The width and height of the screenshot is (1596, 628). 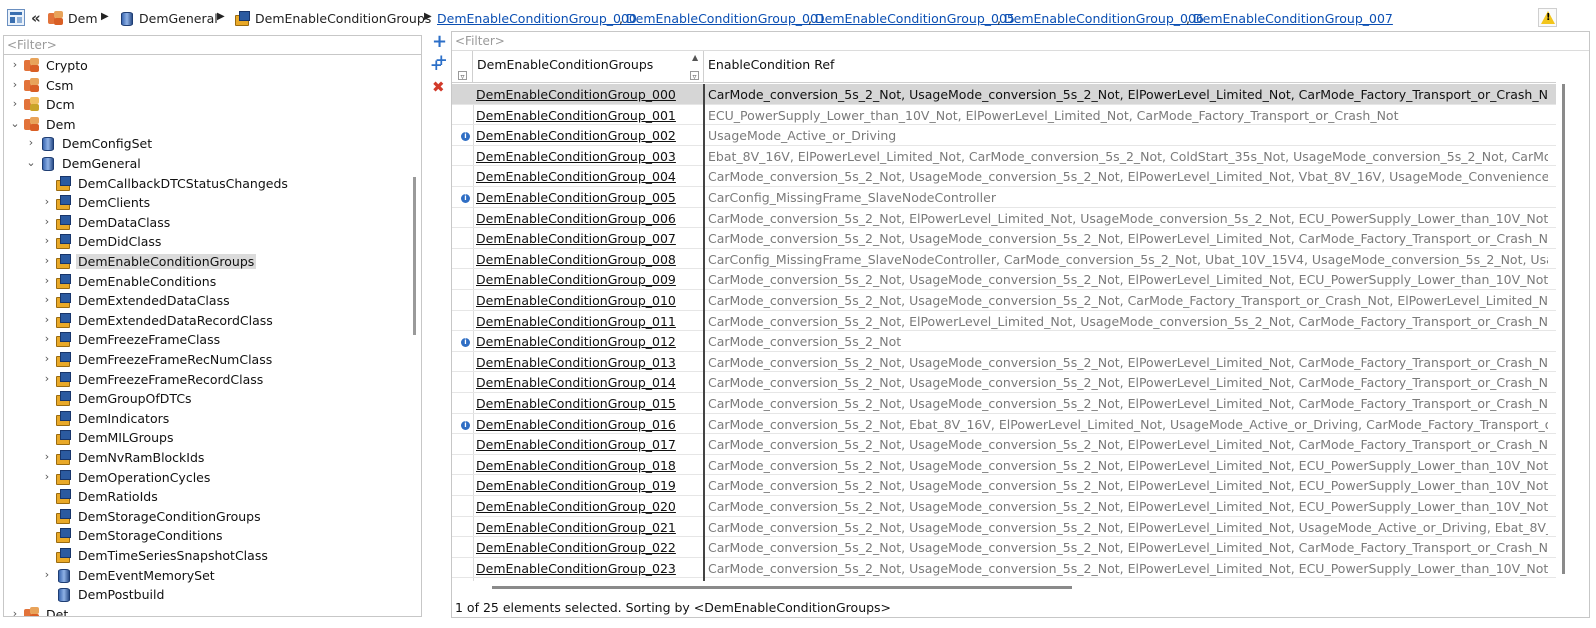 I want to click on delete-icon, so click(x=439, y=87).